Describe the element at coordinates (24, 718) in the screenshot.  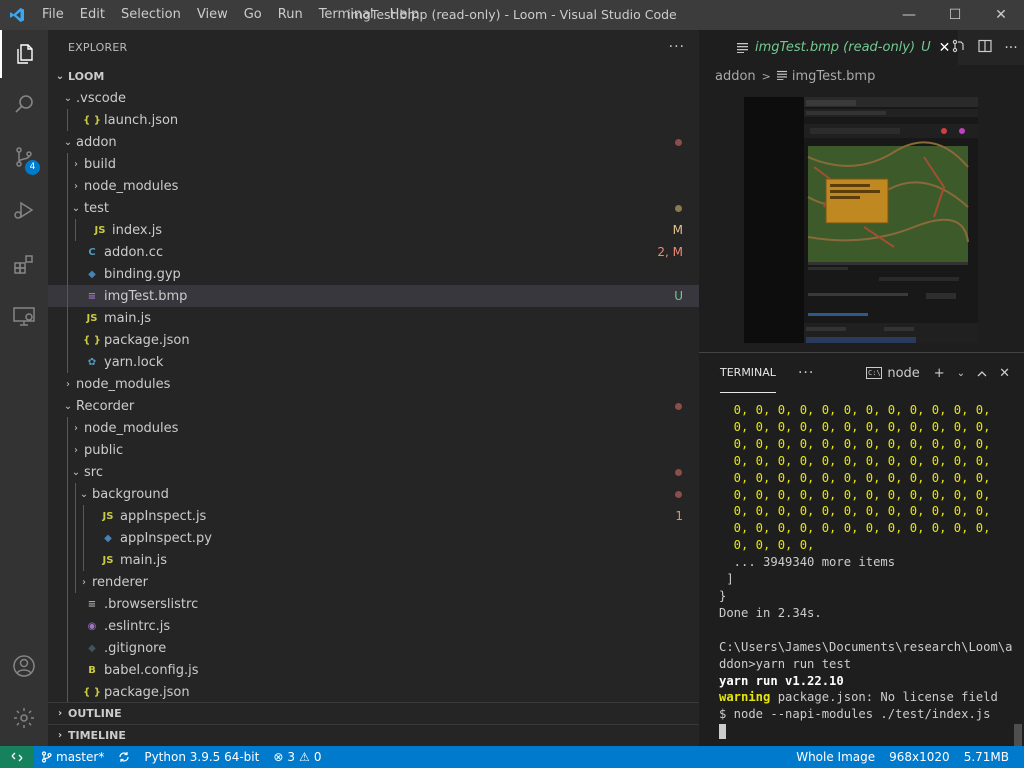
I see `manage-gear-icon` at that location.